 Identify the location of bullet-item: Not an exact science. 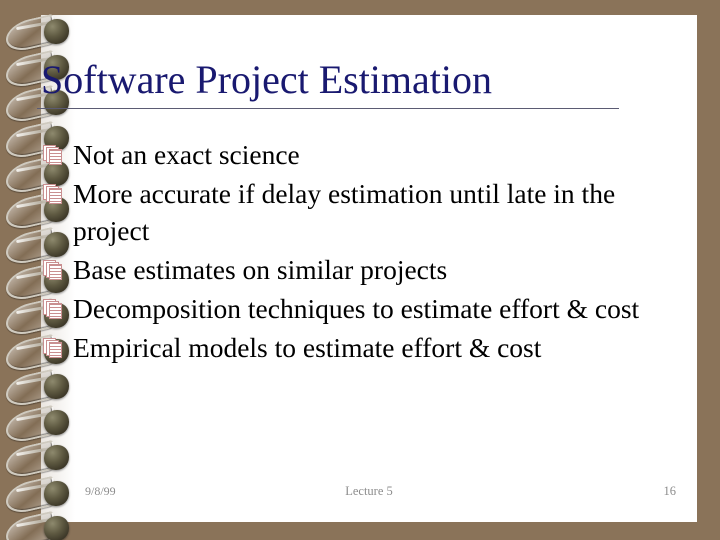
(348, 154).